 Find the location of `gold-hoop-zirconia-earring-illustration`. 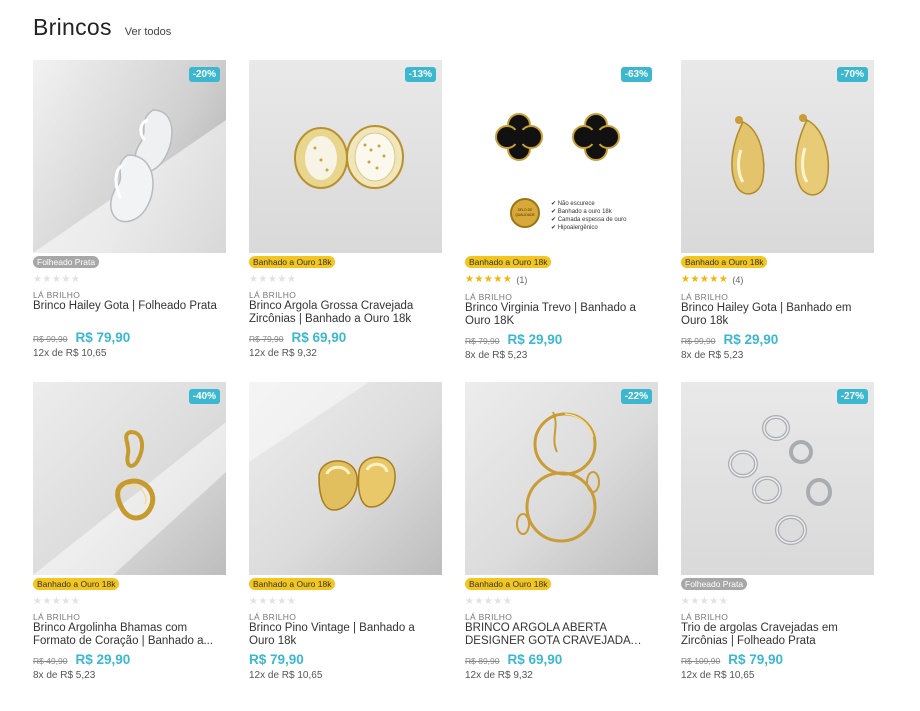

gold-hoop-zirconia-earring-illustration is located at coordinates (349, 157).